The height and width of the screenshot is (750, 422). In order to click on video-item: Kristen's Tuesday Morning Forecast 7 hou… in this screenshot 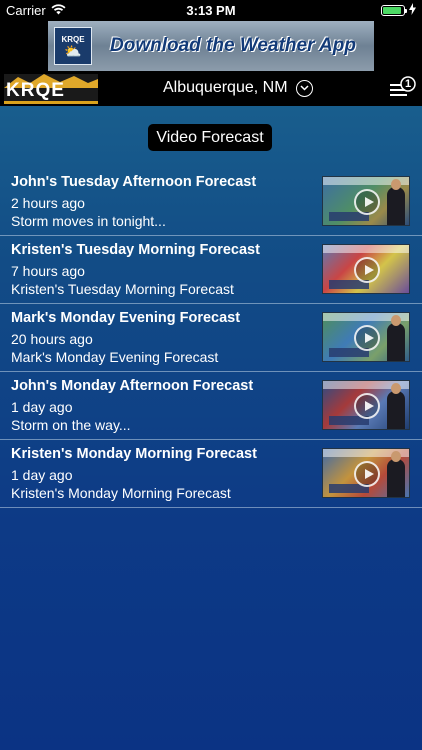, I will do `click(211, 270)`.